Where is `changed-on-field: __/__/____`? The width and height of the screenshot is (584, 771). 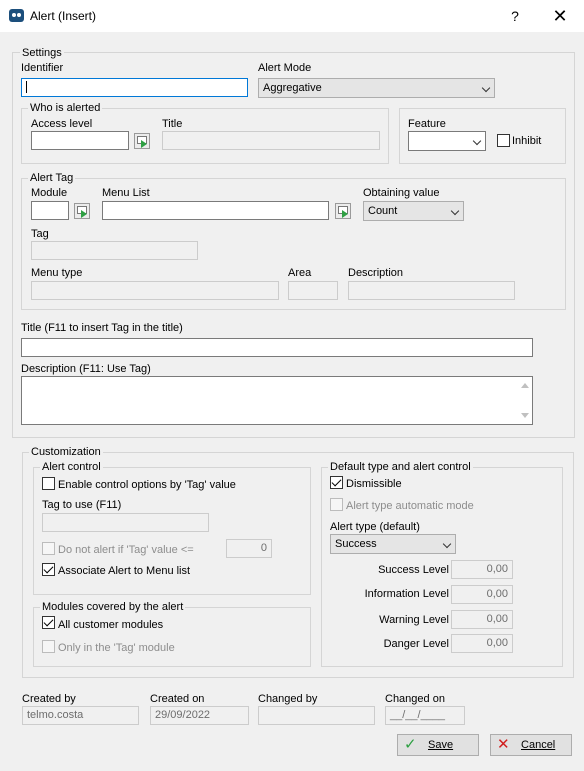
changed-on-field: __/__/____ is located at coordinates (425, 715).